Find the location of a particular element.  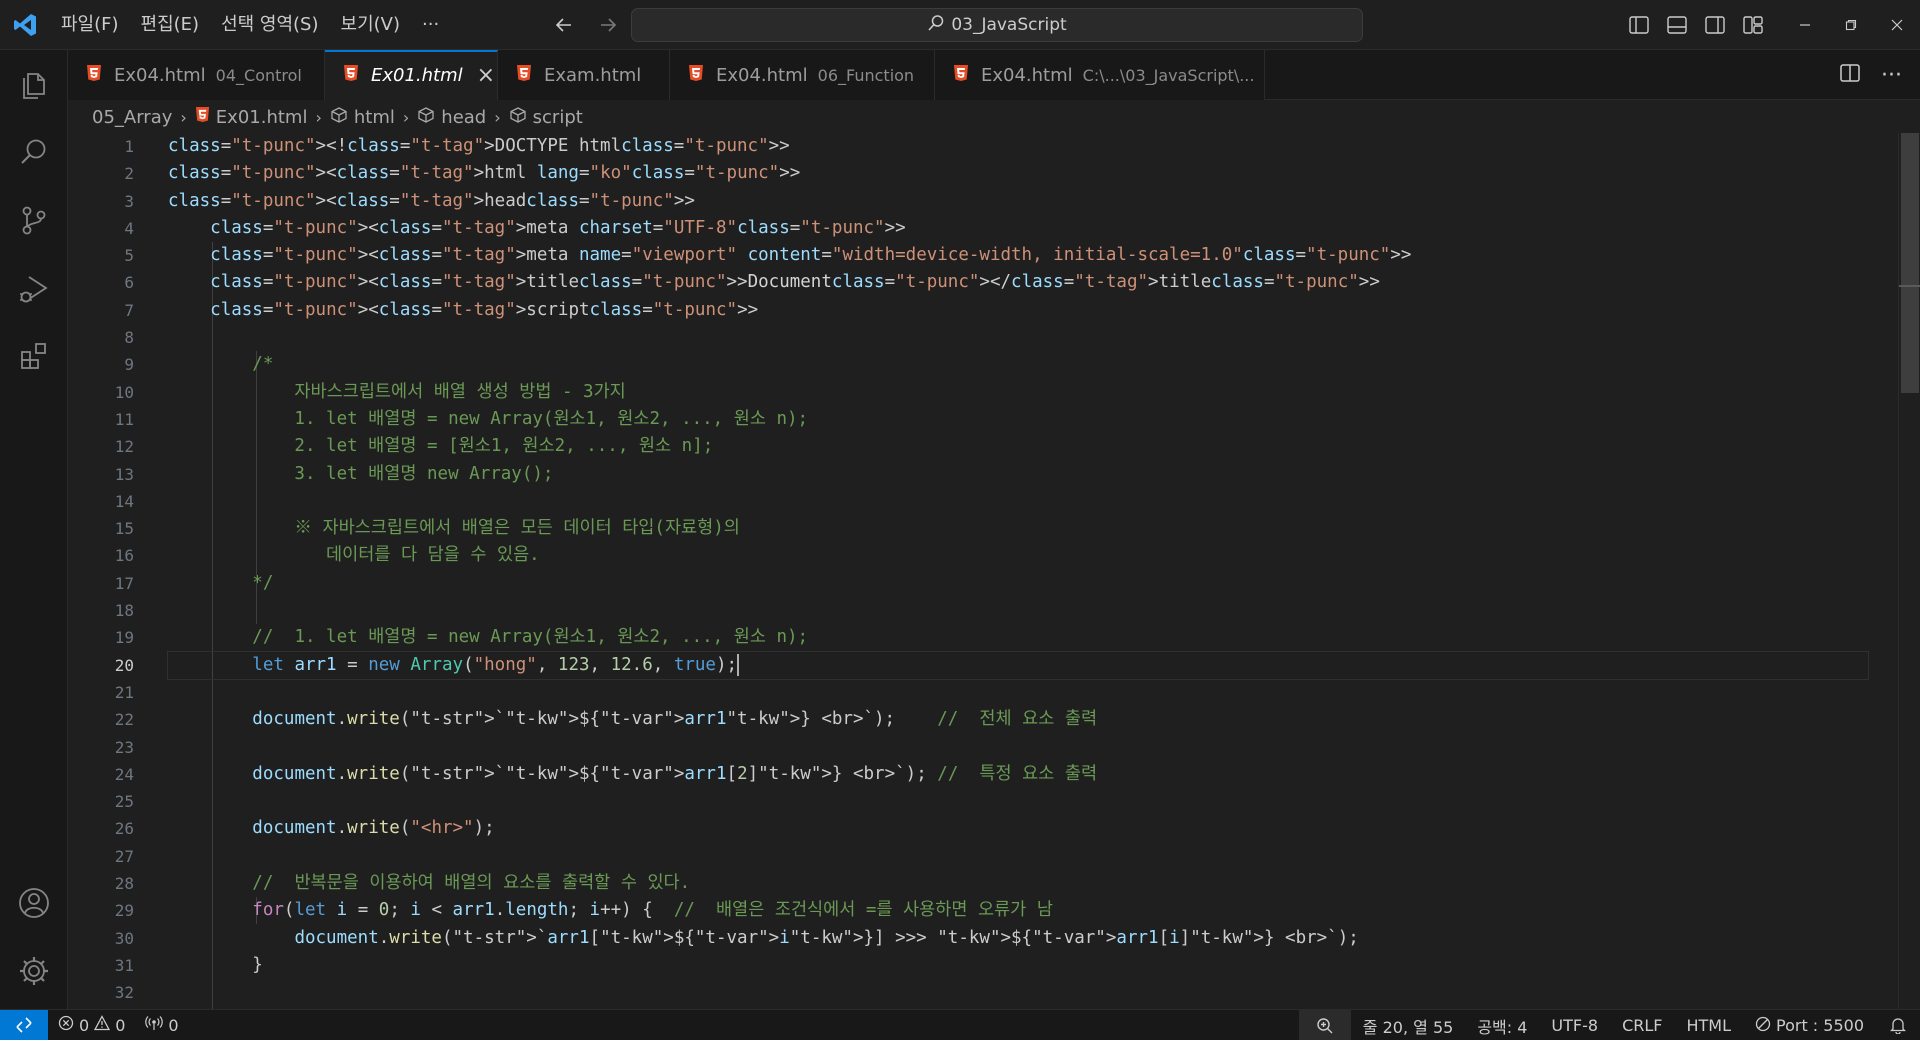

code-line: 3. let 배열명 new Array(); is located at coordinates (1018, 474).